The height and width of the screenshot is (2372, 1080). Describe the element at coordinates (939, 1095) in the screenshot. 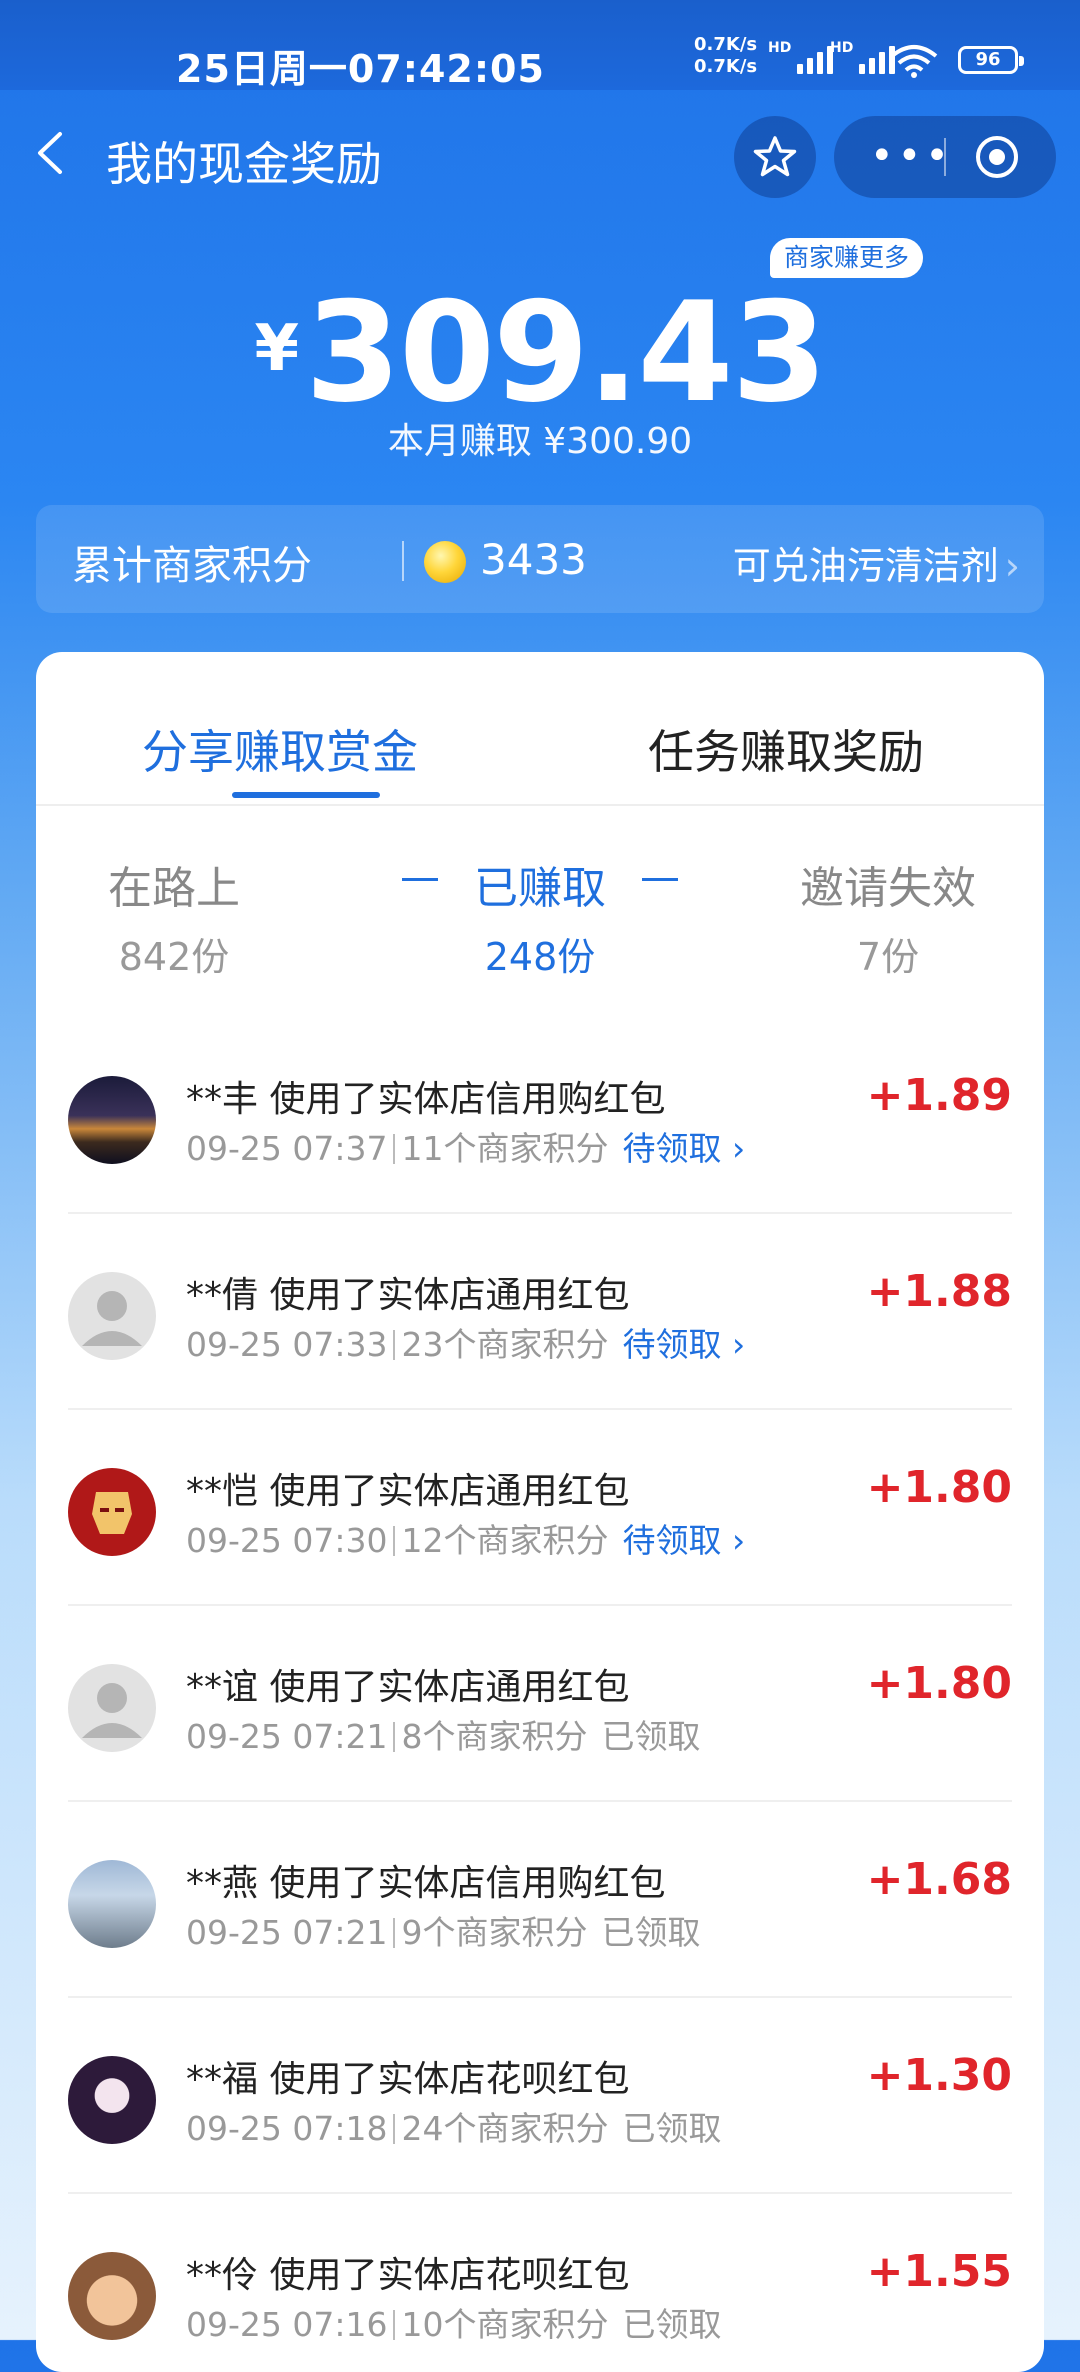

I see `record-amount: +1.89` at that location.